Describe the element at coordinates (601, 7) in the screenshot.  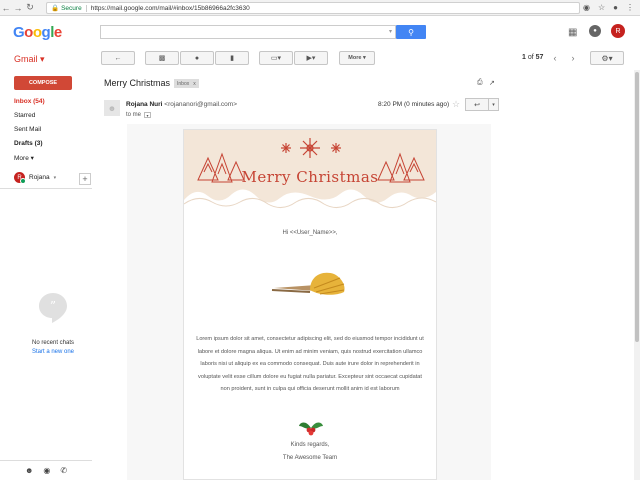
I see `bookmark-star-icon: ☆` at that location.